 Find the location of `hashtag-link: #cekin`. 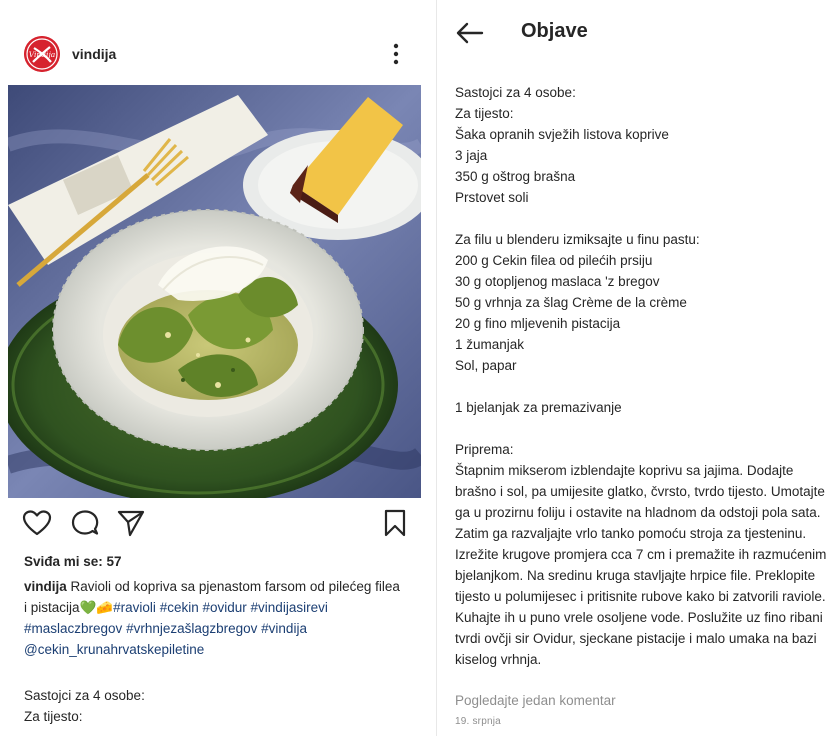

hashtag-link: #cekin is located at coordinates (179, 607).